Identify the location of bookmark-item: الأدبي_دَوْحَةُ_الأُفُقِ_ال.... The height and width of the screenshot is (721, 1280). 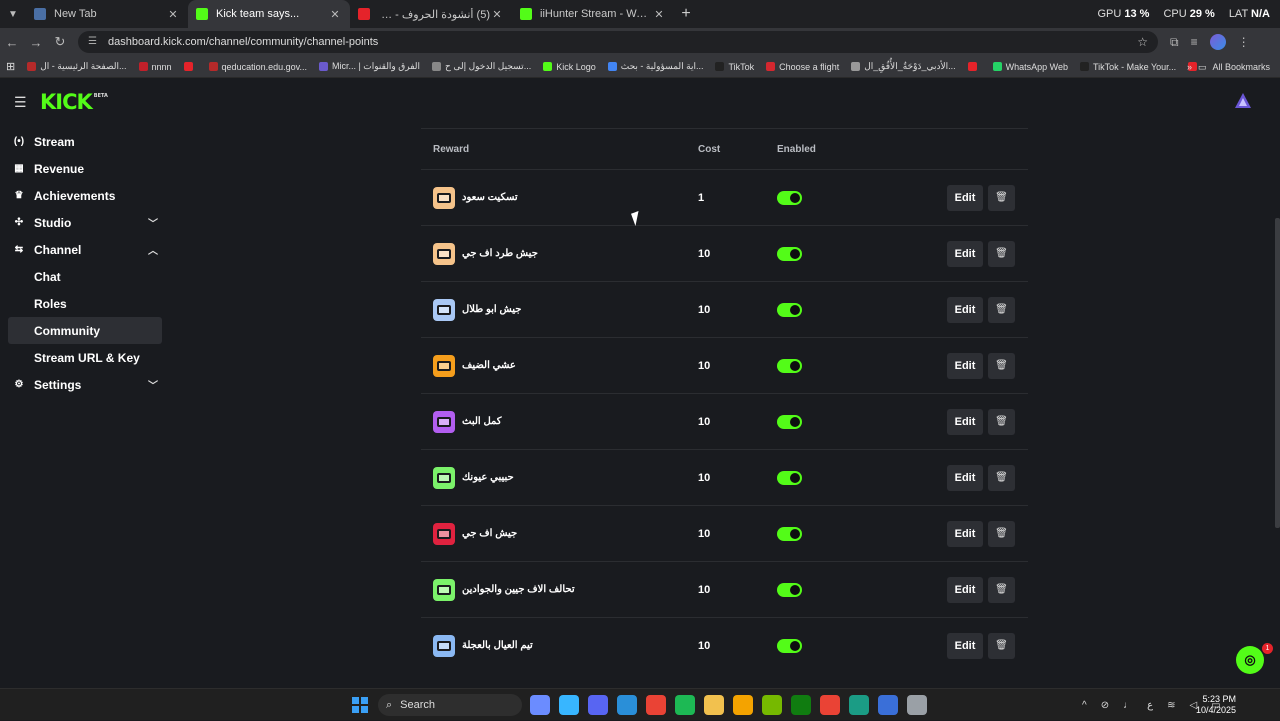
(903, 66).